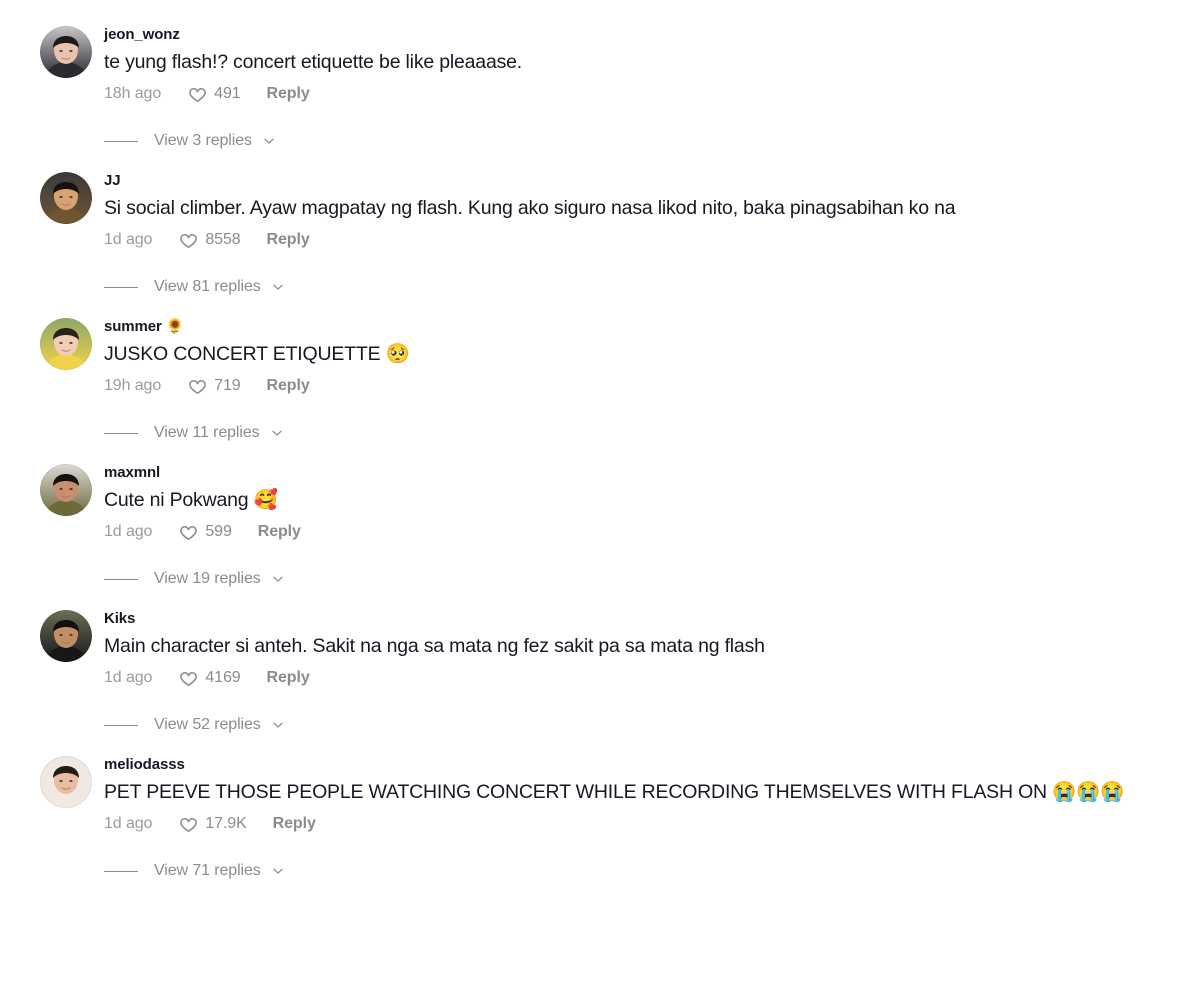  I want to click on avatar-meliodasss-wrap, so click(66, 782).